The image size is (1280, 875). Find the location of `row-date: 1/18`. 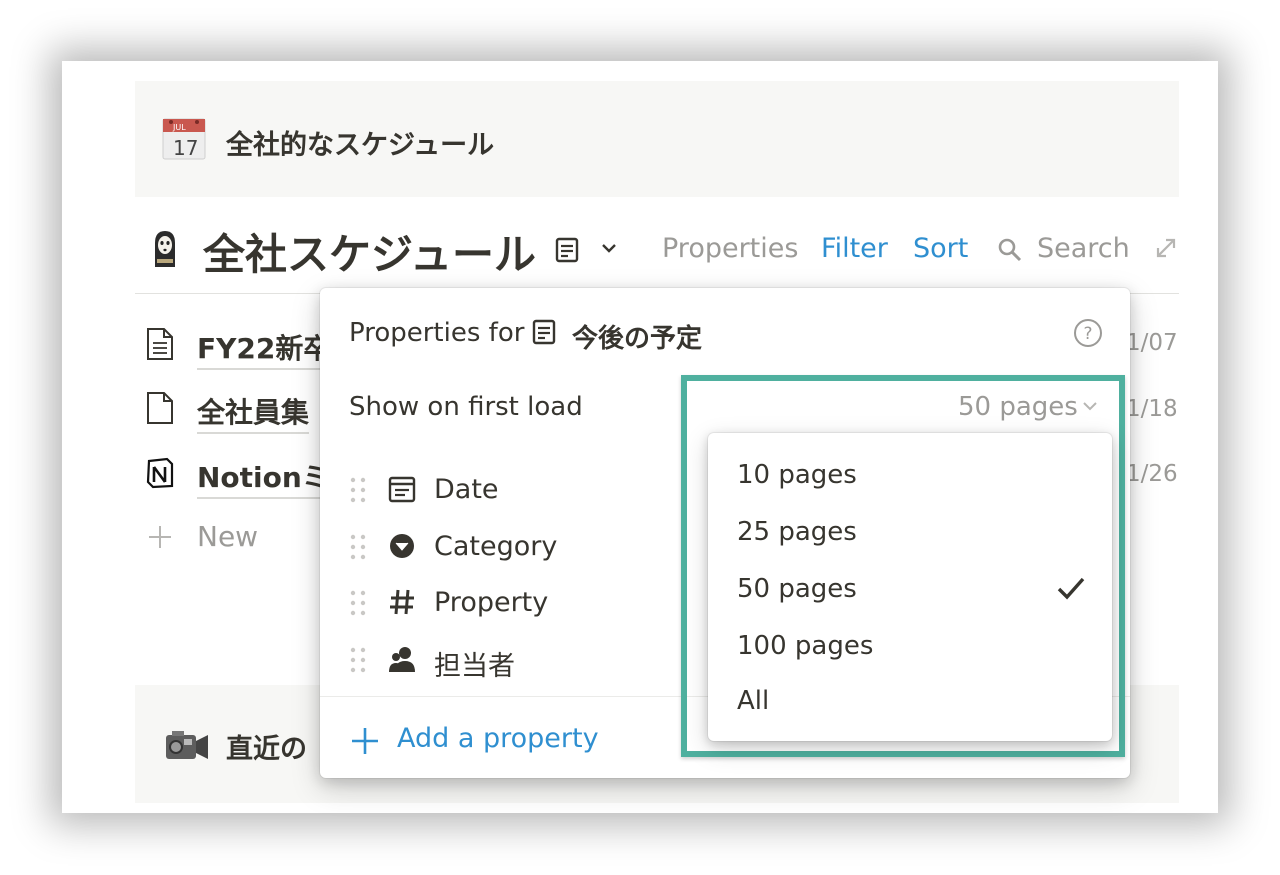

row-date: 1/18 is located at coordinates (1152, 409).